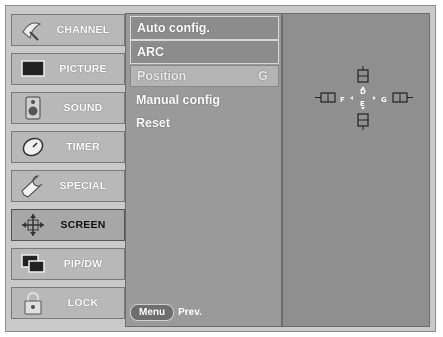  Describe the element at coordinates (33, 147) in the screenshot. I see `clock-icon` at that location.